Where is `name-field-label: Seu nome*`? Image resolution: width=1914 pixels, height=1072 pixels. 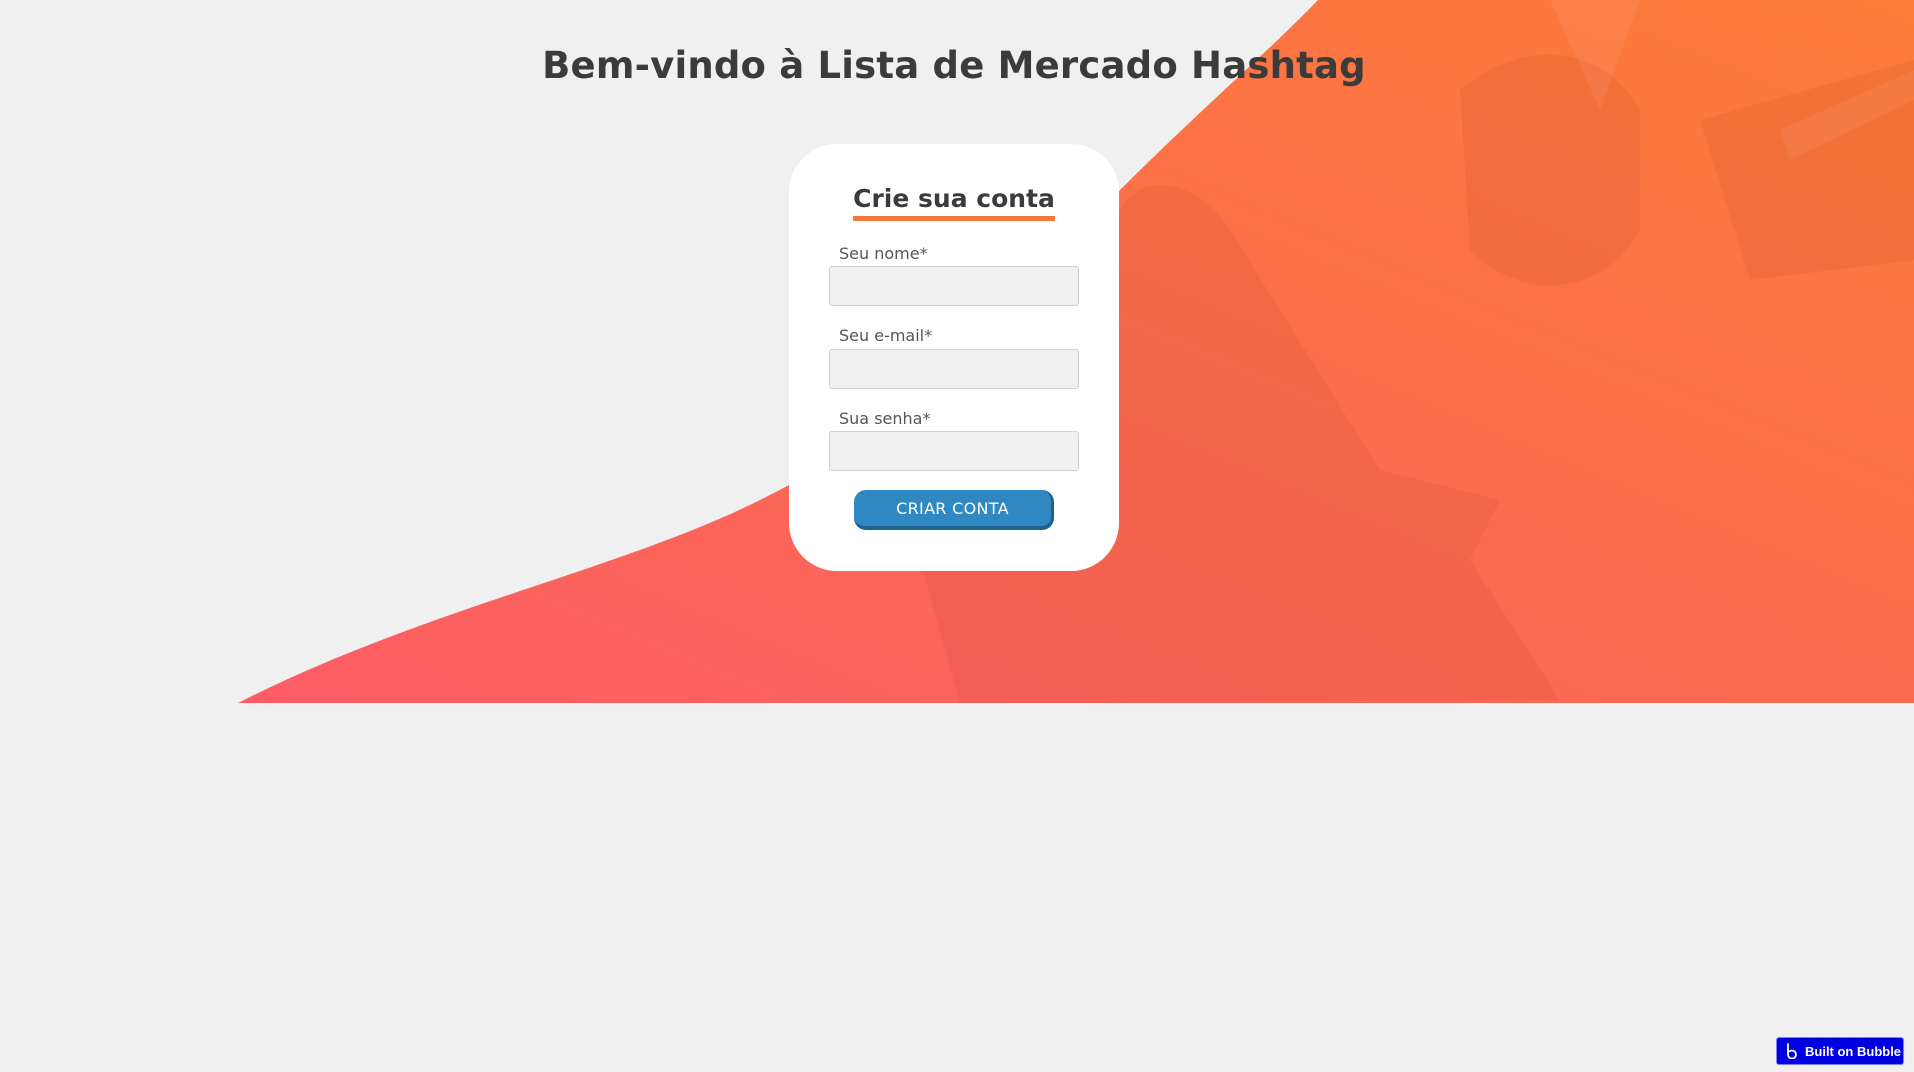 name-field-label: Seu nome* is located at coordinates (883, 253).